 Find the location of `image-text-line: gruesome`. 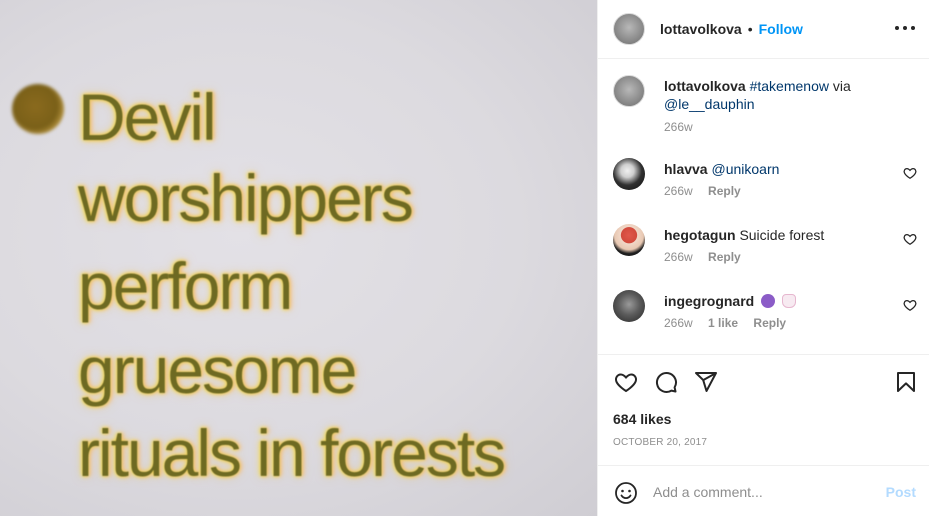

image-text-line: gruesome is located at coordinates (217, 370).